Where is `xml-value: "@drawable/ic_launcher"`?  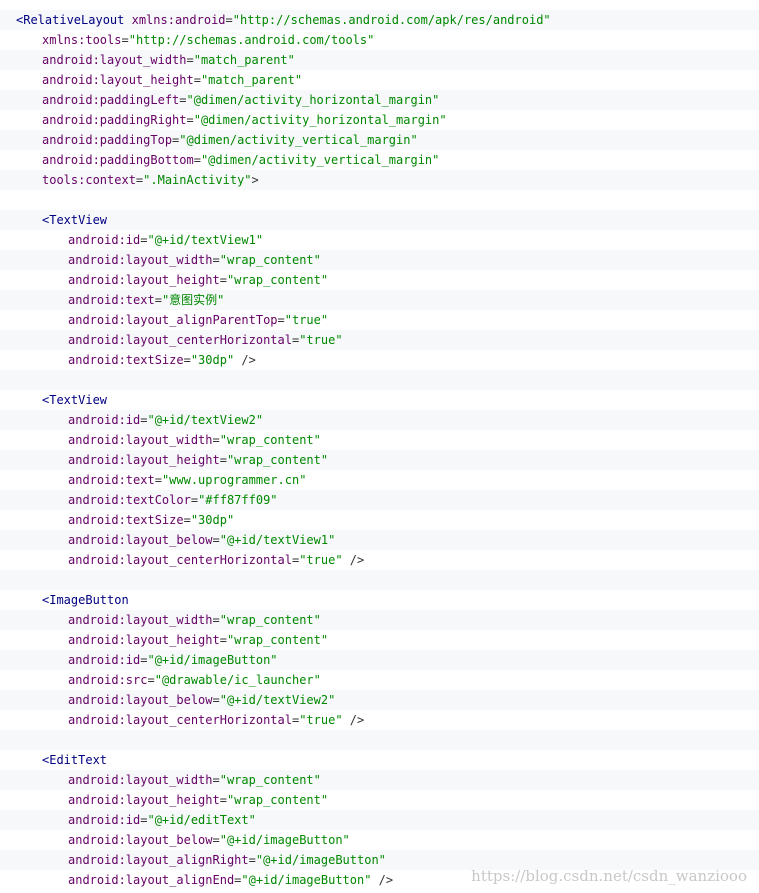 xml-value: "@drawable/ic_launcher" is located at coordinates (237, 680).